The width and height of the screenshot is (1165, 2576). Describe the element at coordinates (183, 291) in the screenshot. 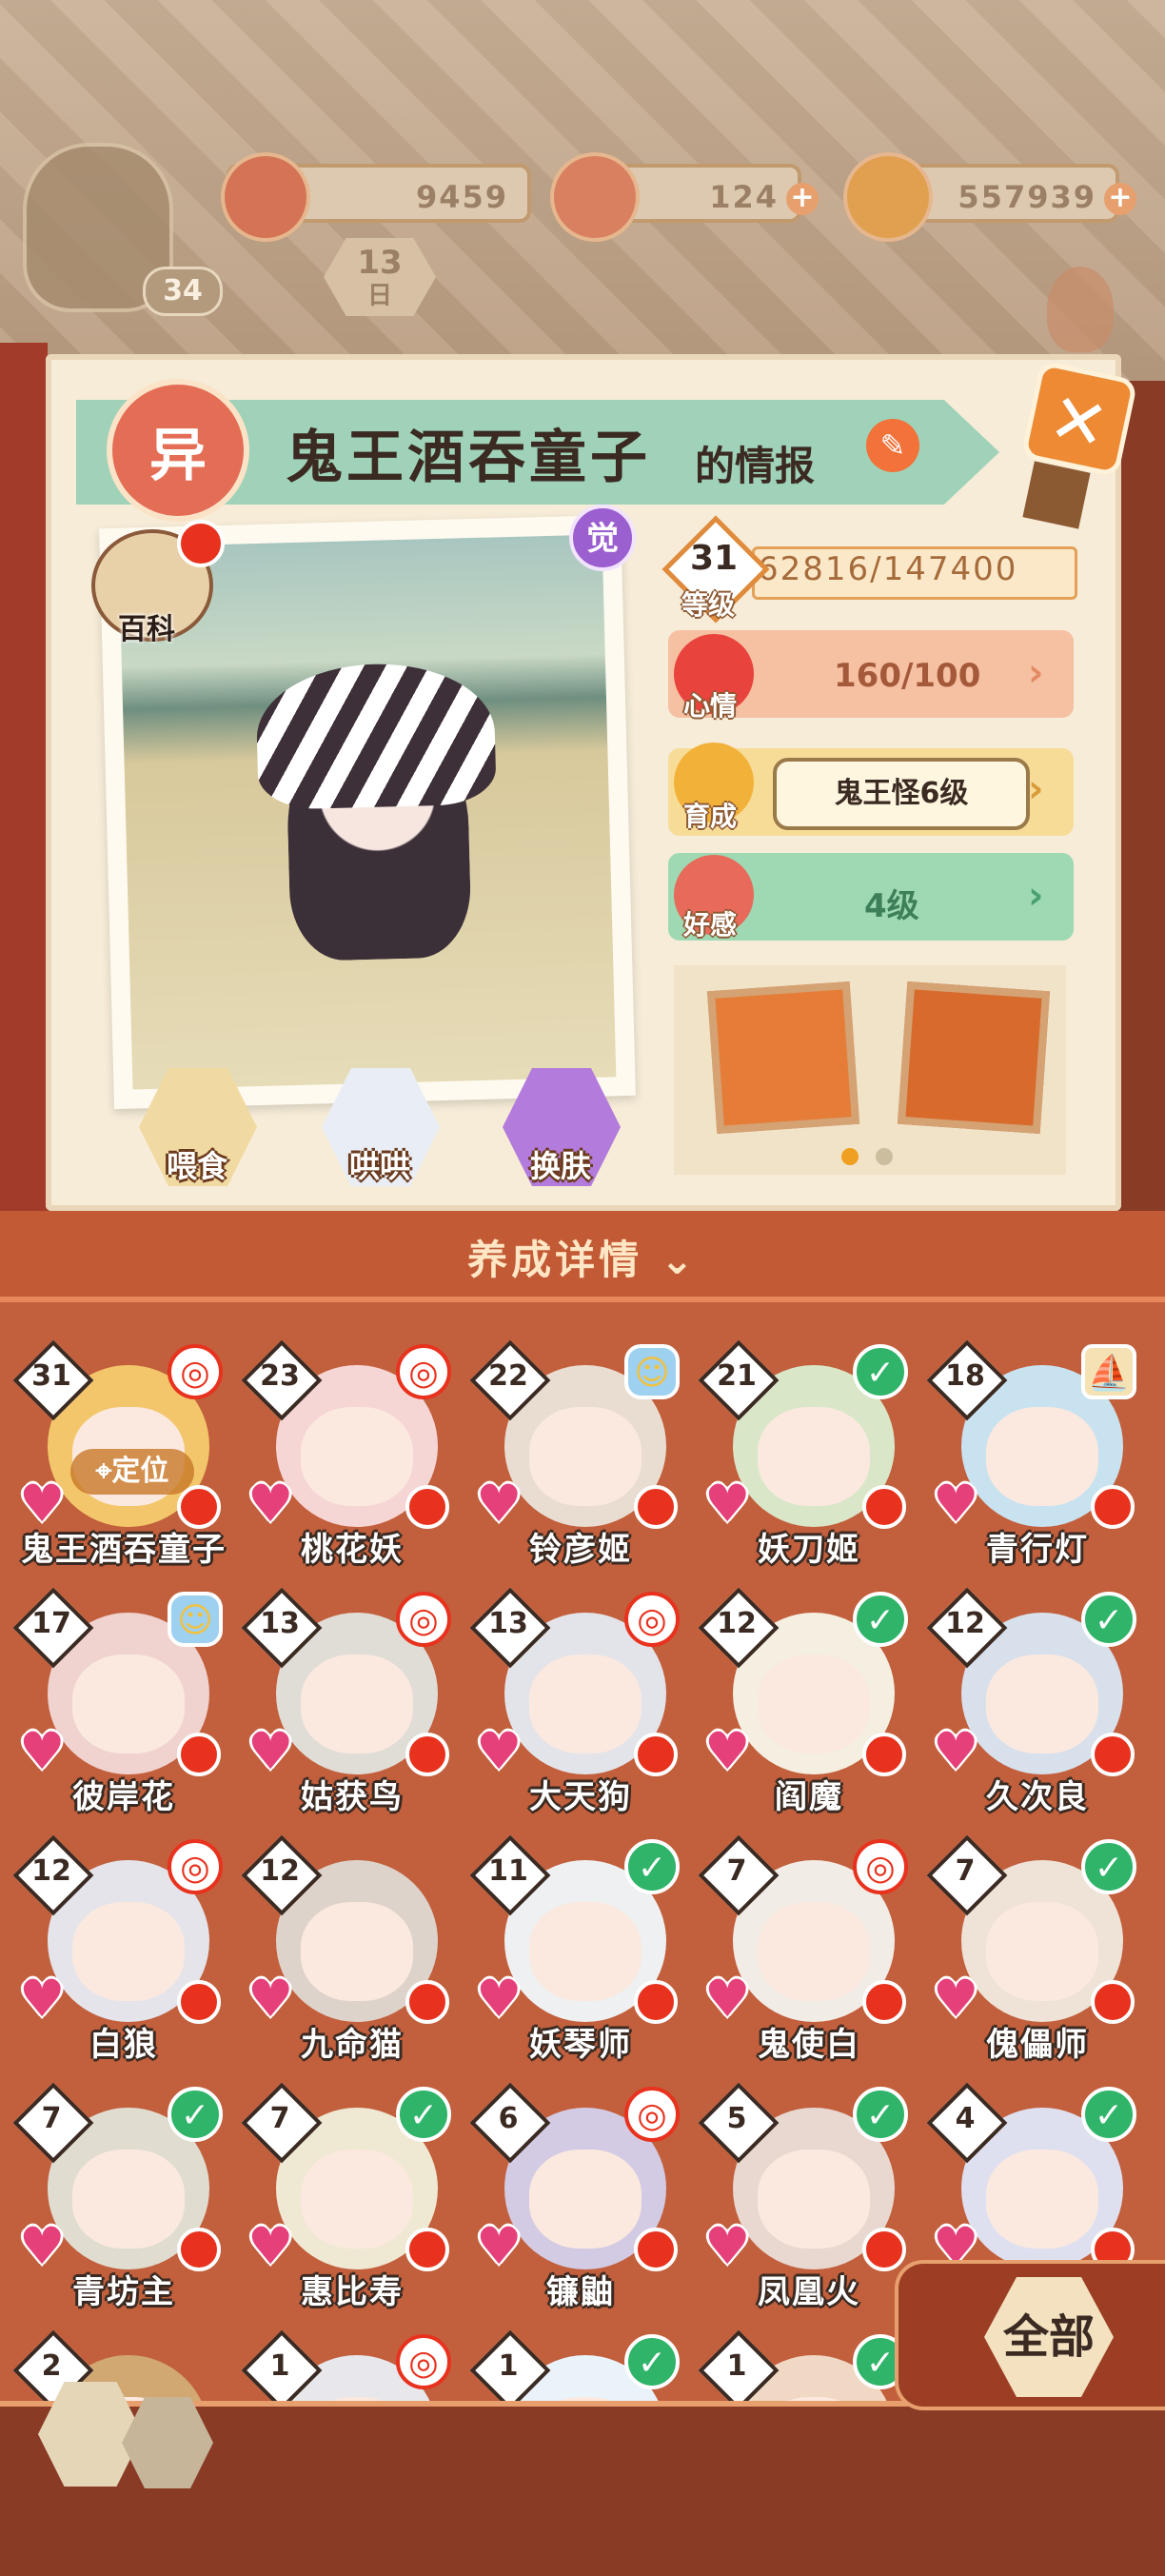

I see `player-level-badge: 34` at that location.